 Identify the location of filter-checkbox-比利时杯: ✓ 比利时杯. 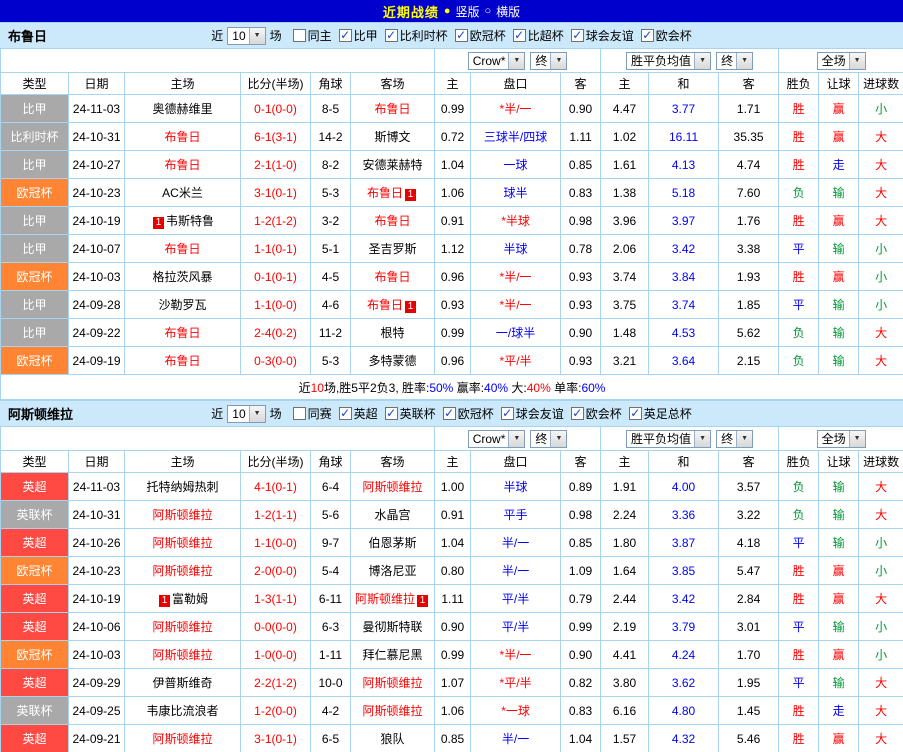
(416, 35).